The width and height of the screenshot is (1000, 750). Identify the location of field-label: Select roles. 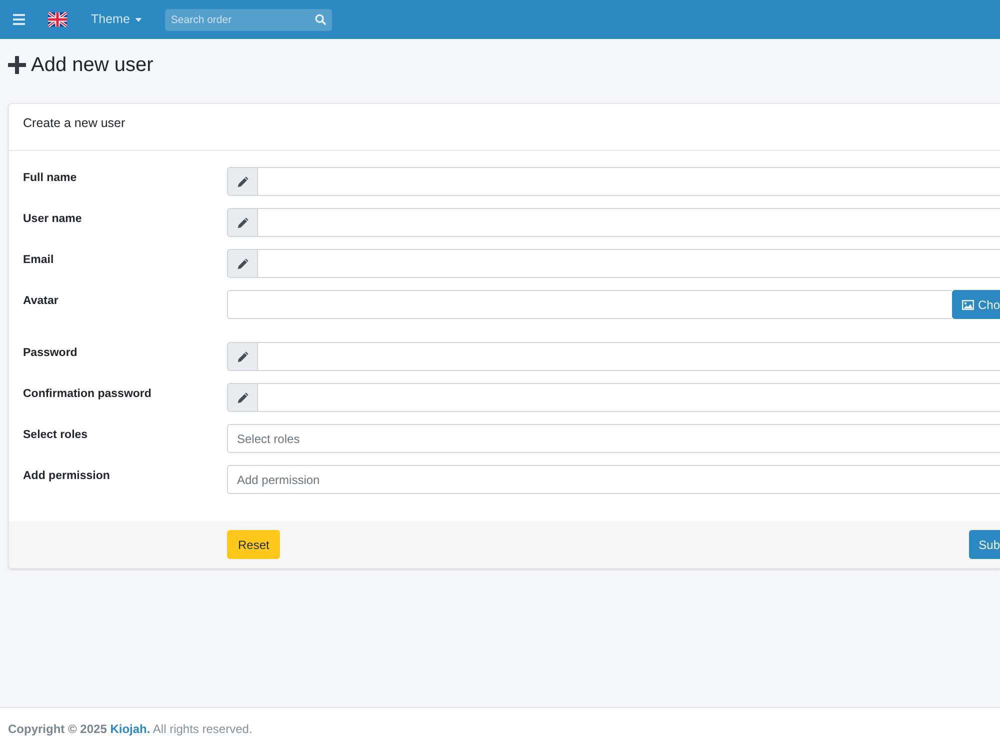
(56, 435).